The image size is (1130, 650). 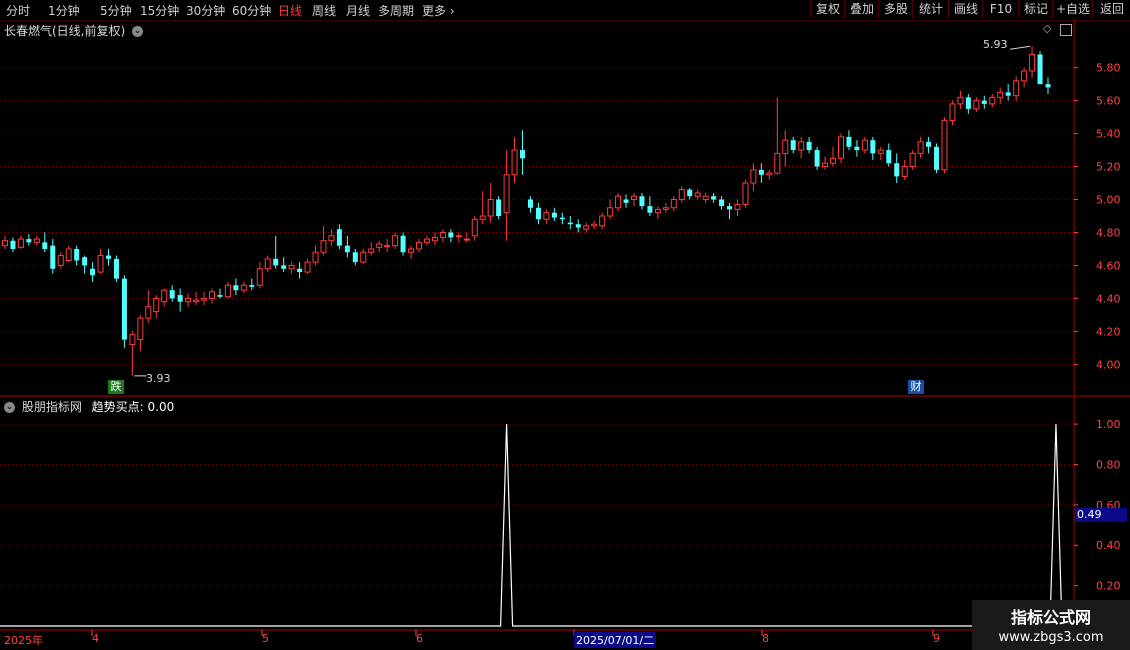 I want to click on panel-toggle-icon, so click(x=1066, y=30).